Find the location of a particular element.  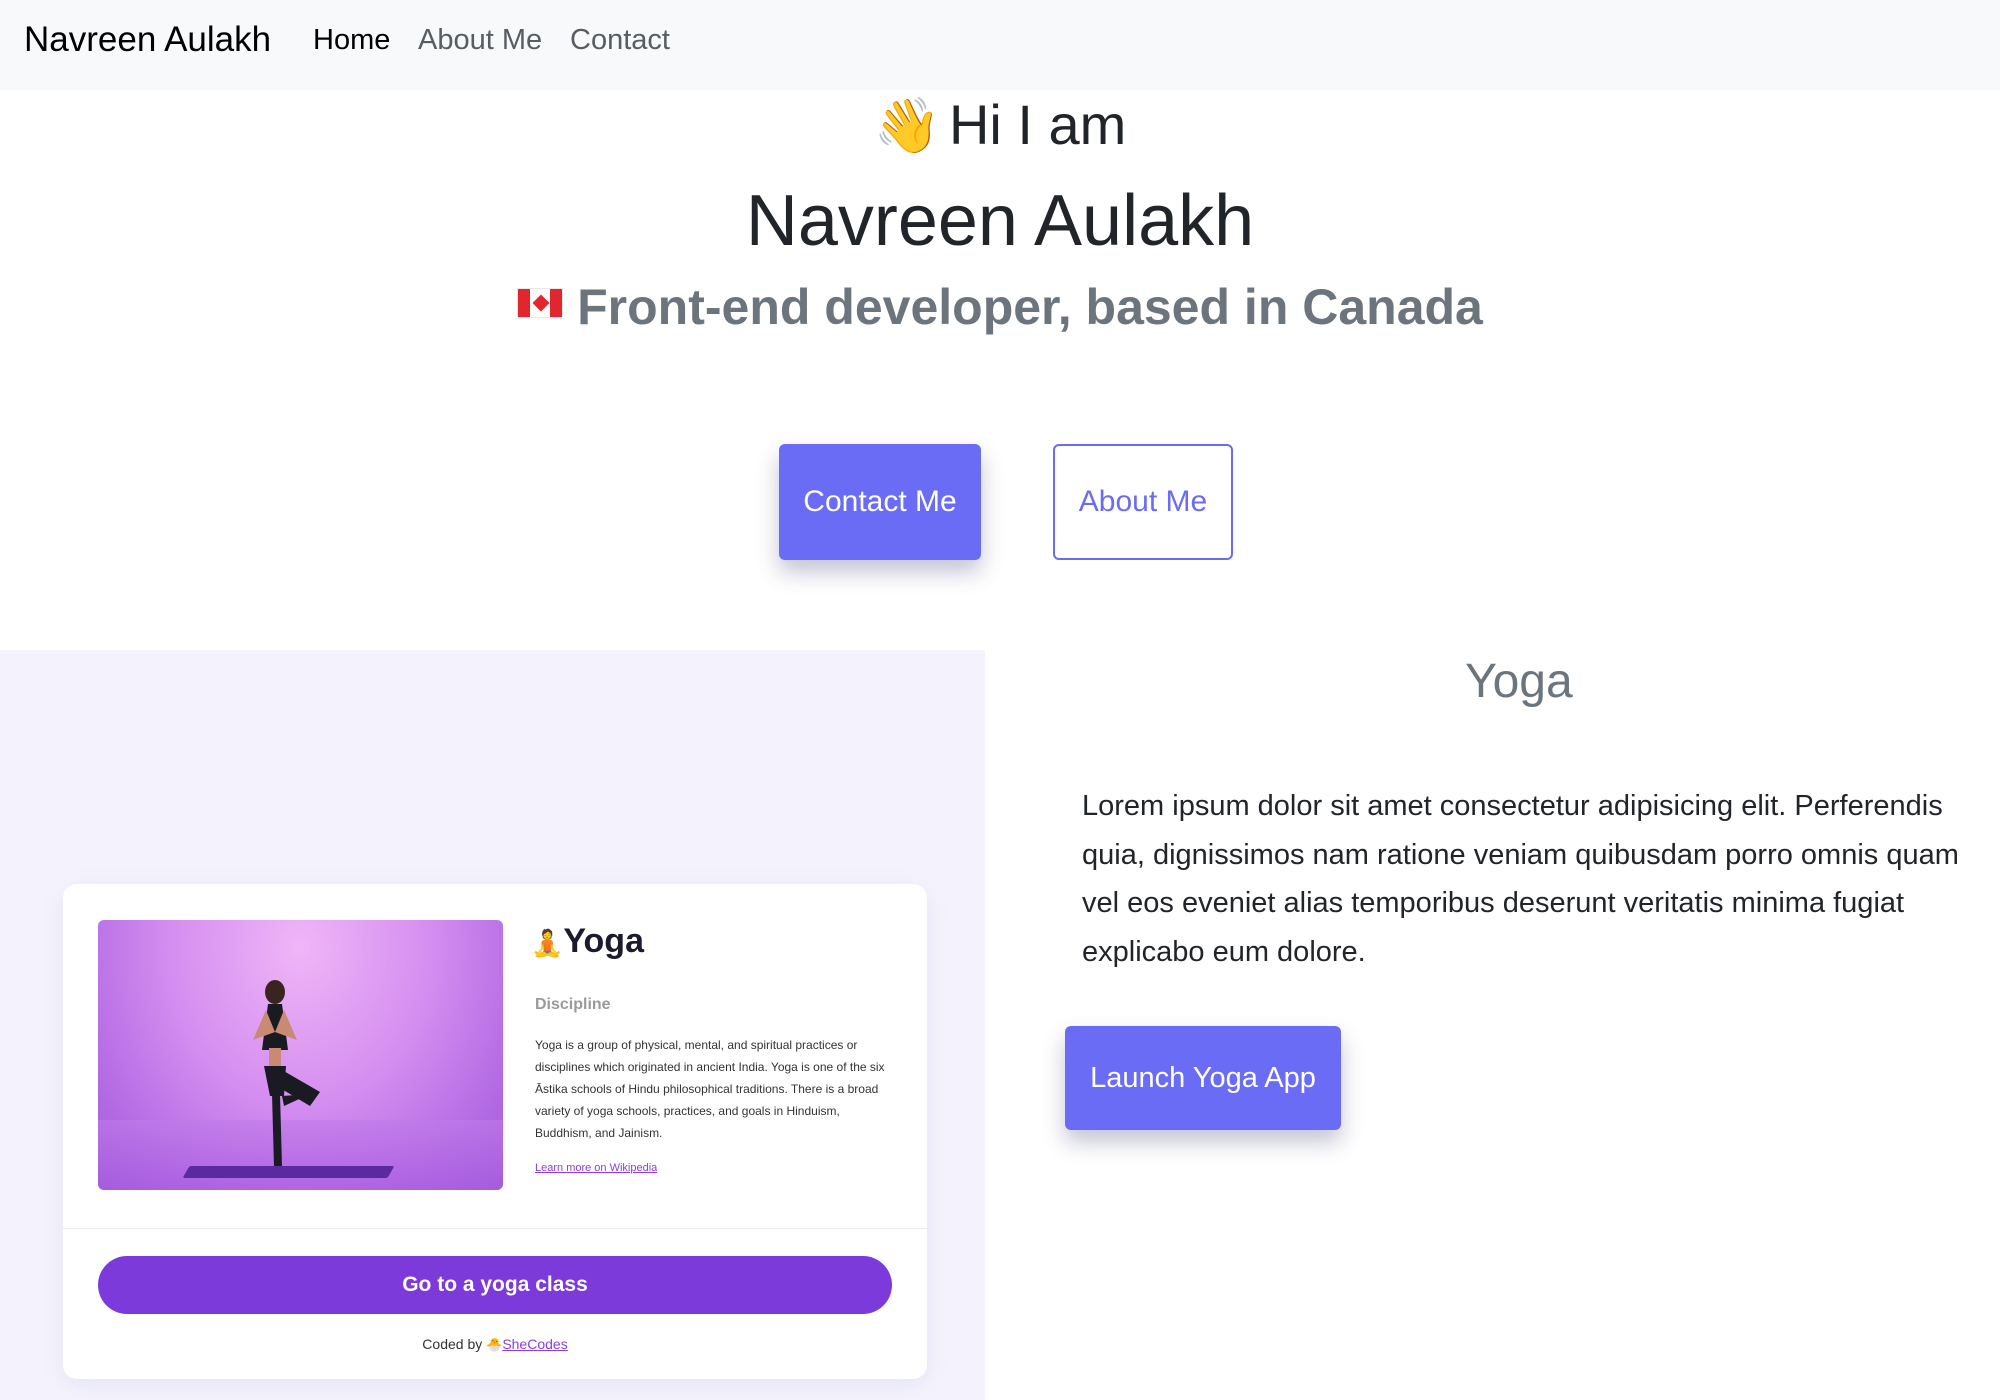

hatching-chick-icon: 🐣 is located at coordinates (494, 1345).